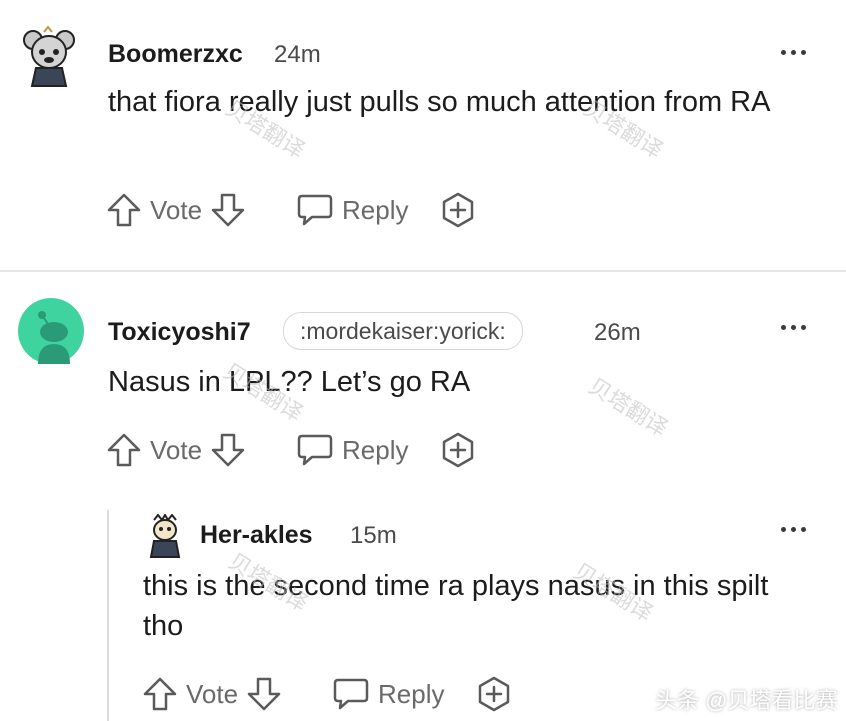  I want to click on comment-username: Her-akles, so click(256, 535).